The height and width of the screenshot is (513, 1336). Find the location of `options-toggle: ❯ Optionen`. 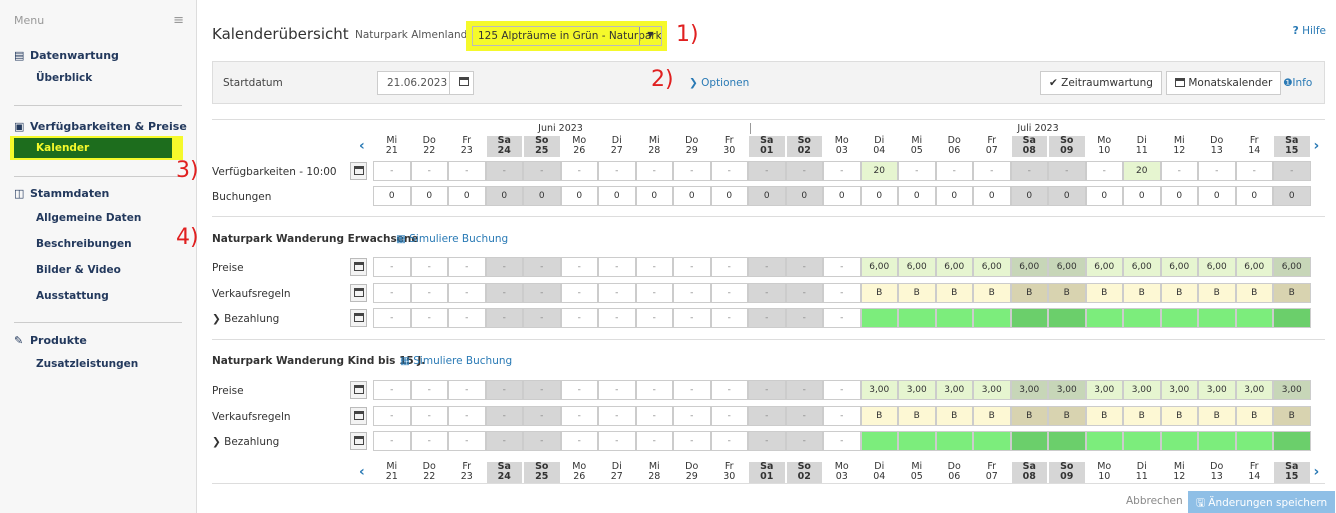

options-toggle: ❯ Optionen is located at coordinates (719, 83).